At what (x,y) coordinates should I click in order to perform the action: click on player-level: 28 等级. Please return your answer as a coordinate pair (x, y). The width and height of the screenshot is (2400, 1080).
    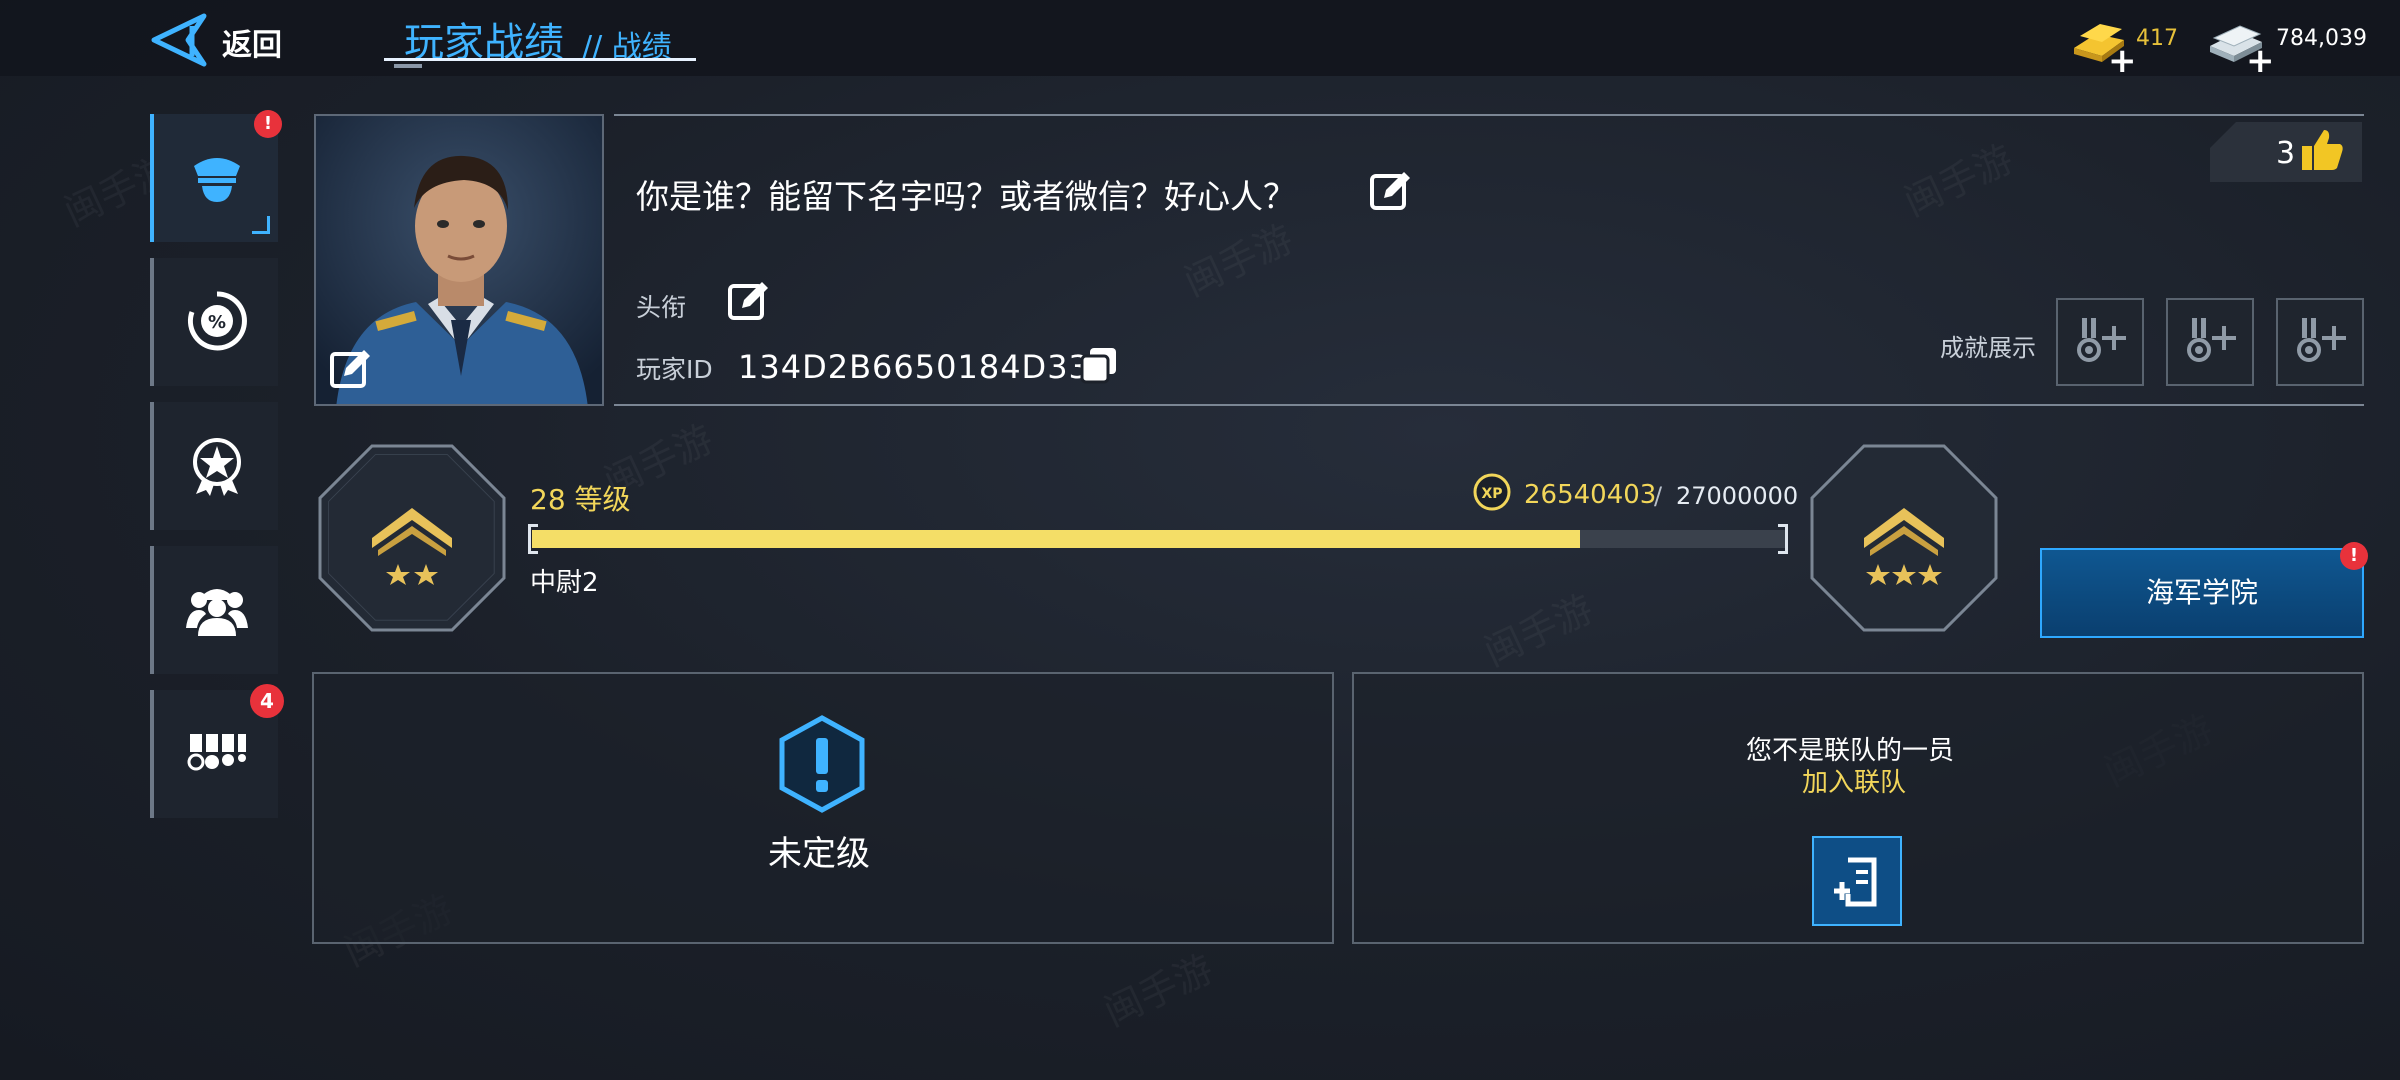
    Looking at the image, I should click on (580, 499).